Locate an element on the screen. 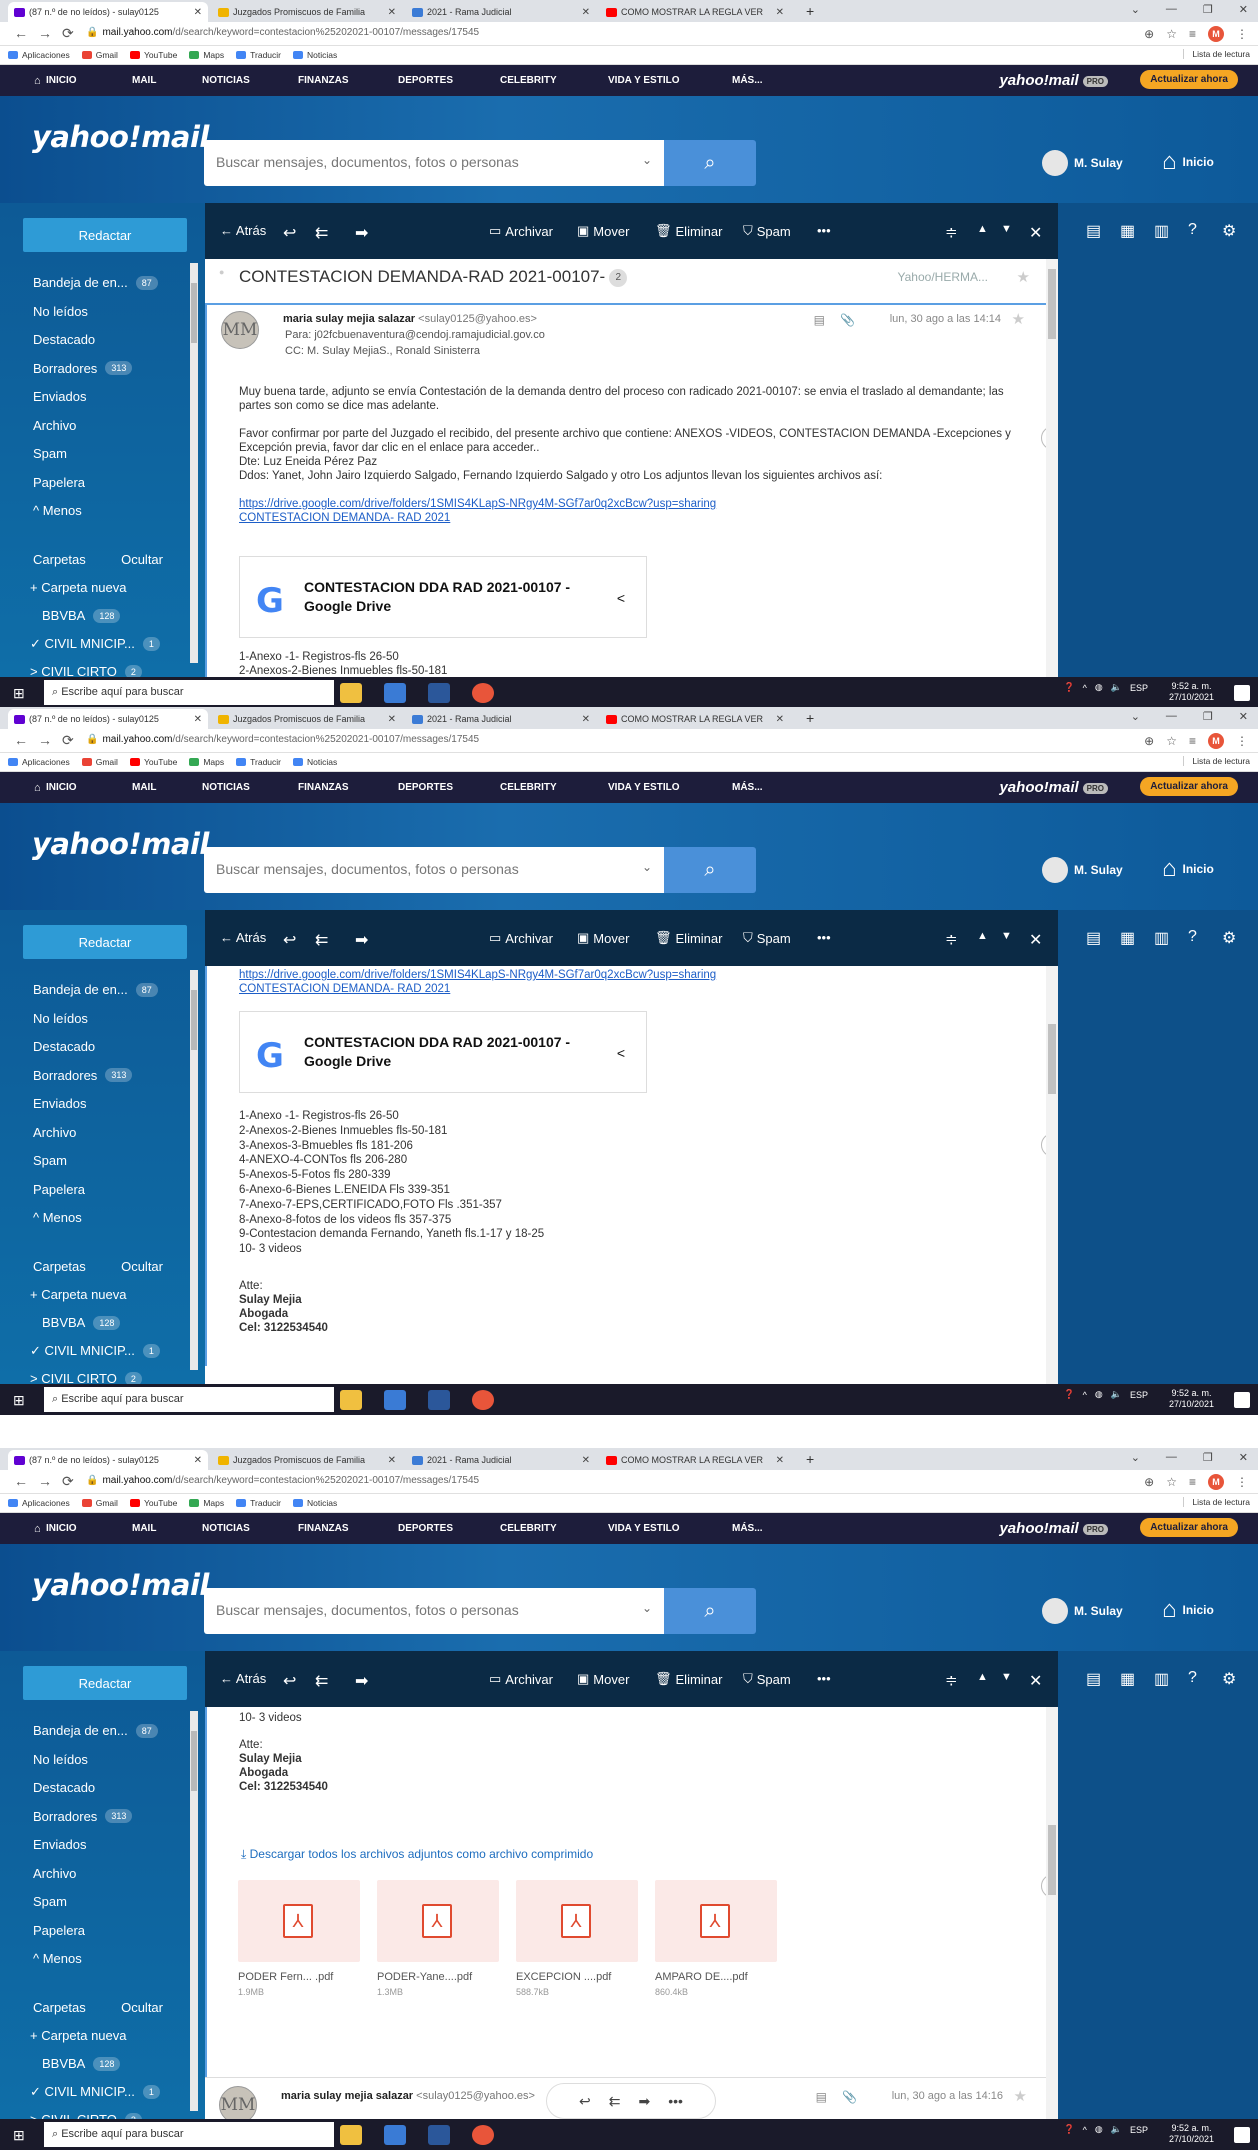 The width and height of the screenshot is (1258, 2150). yahoo-mail-logo: yahoo!mail is located at coordinates (120, 844).